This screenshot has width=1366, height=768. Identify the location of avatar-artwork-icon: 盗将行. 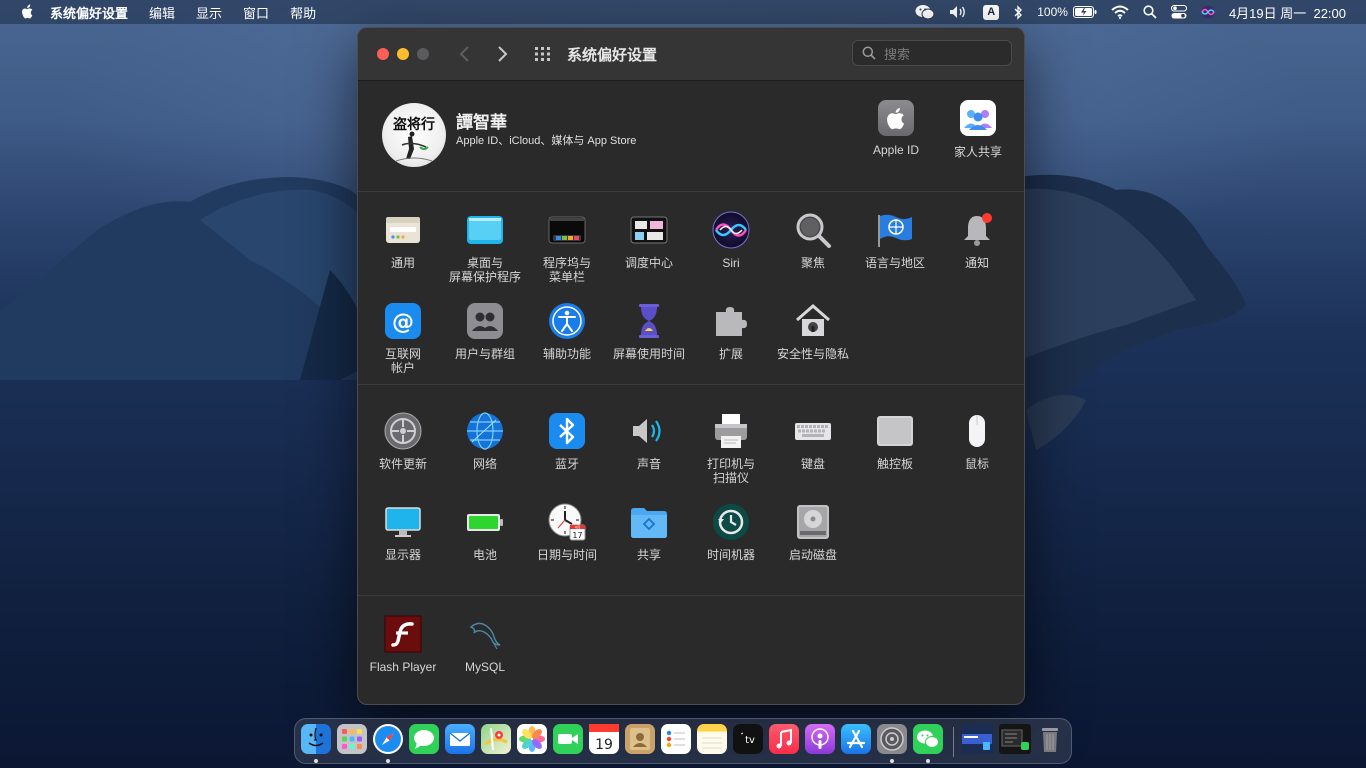
(414, 139).